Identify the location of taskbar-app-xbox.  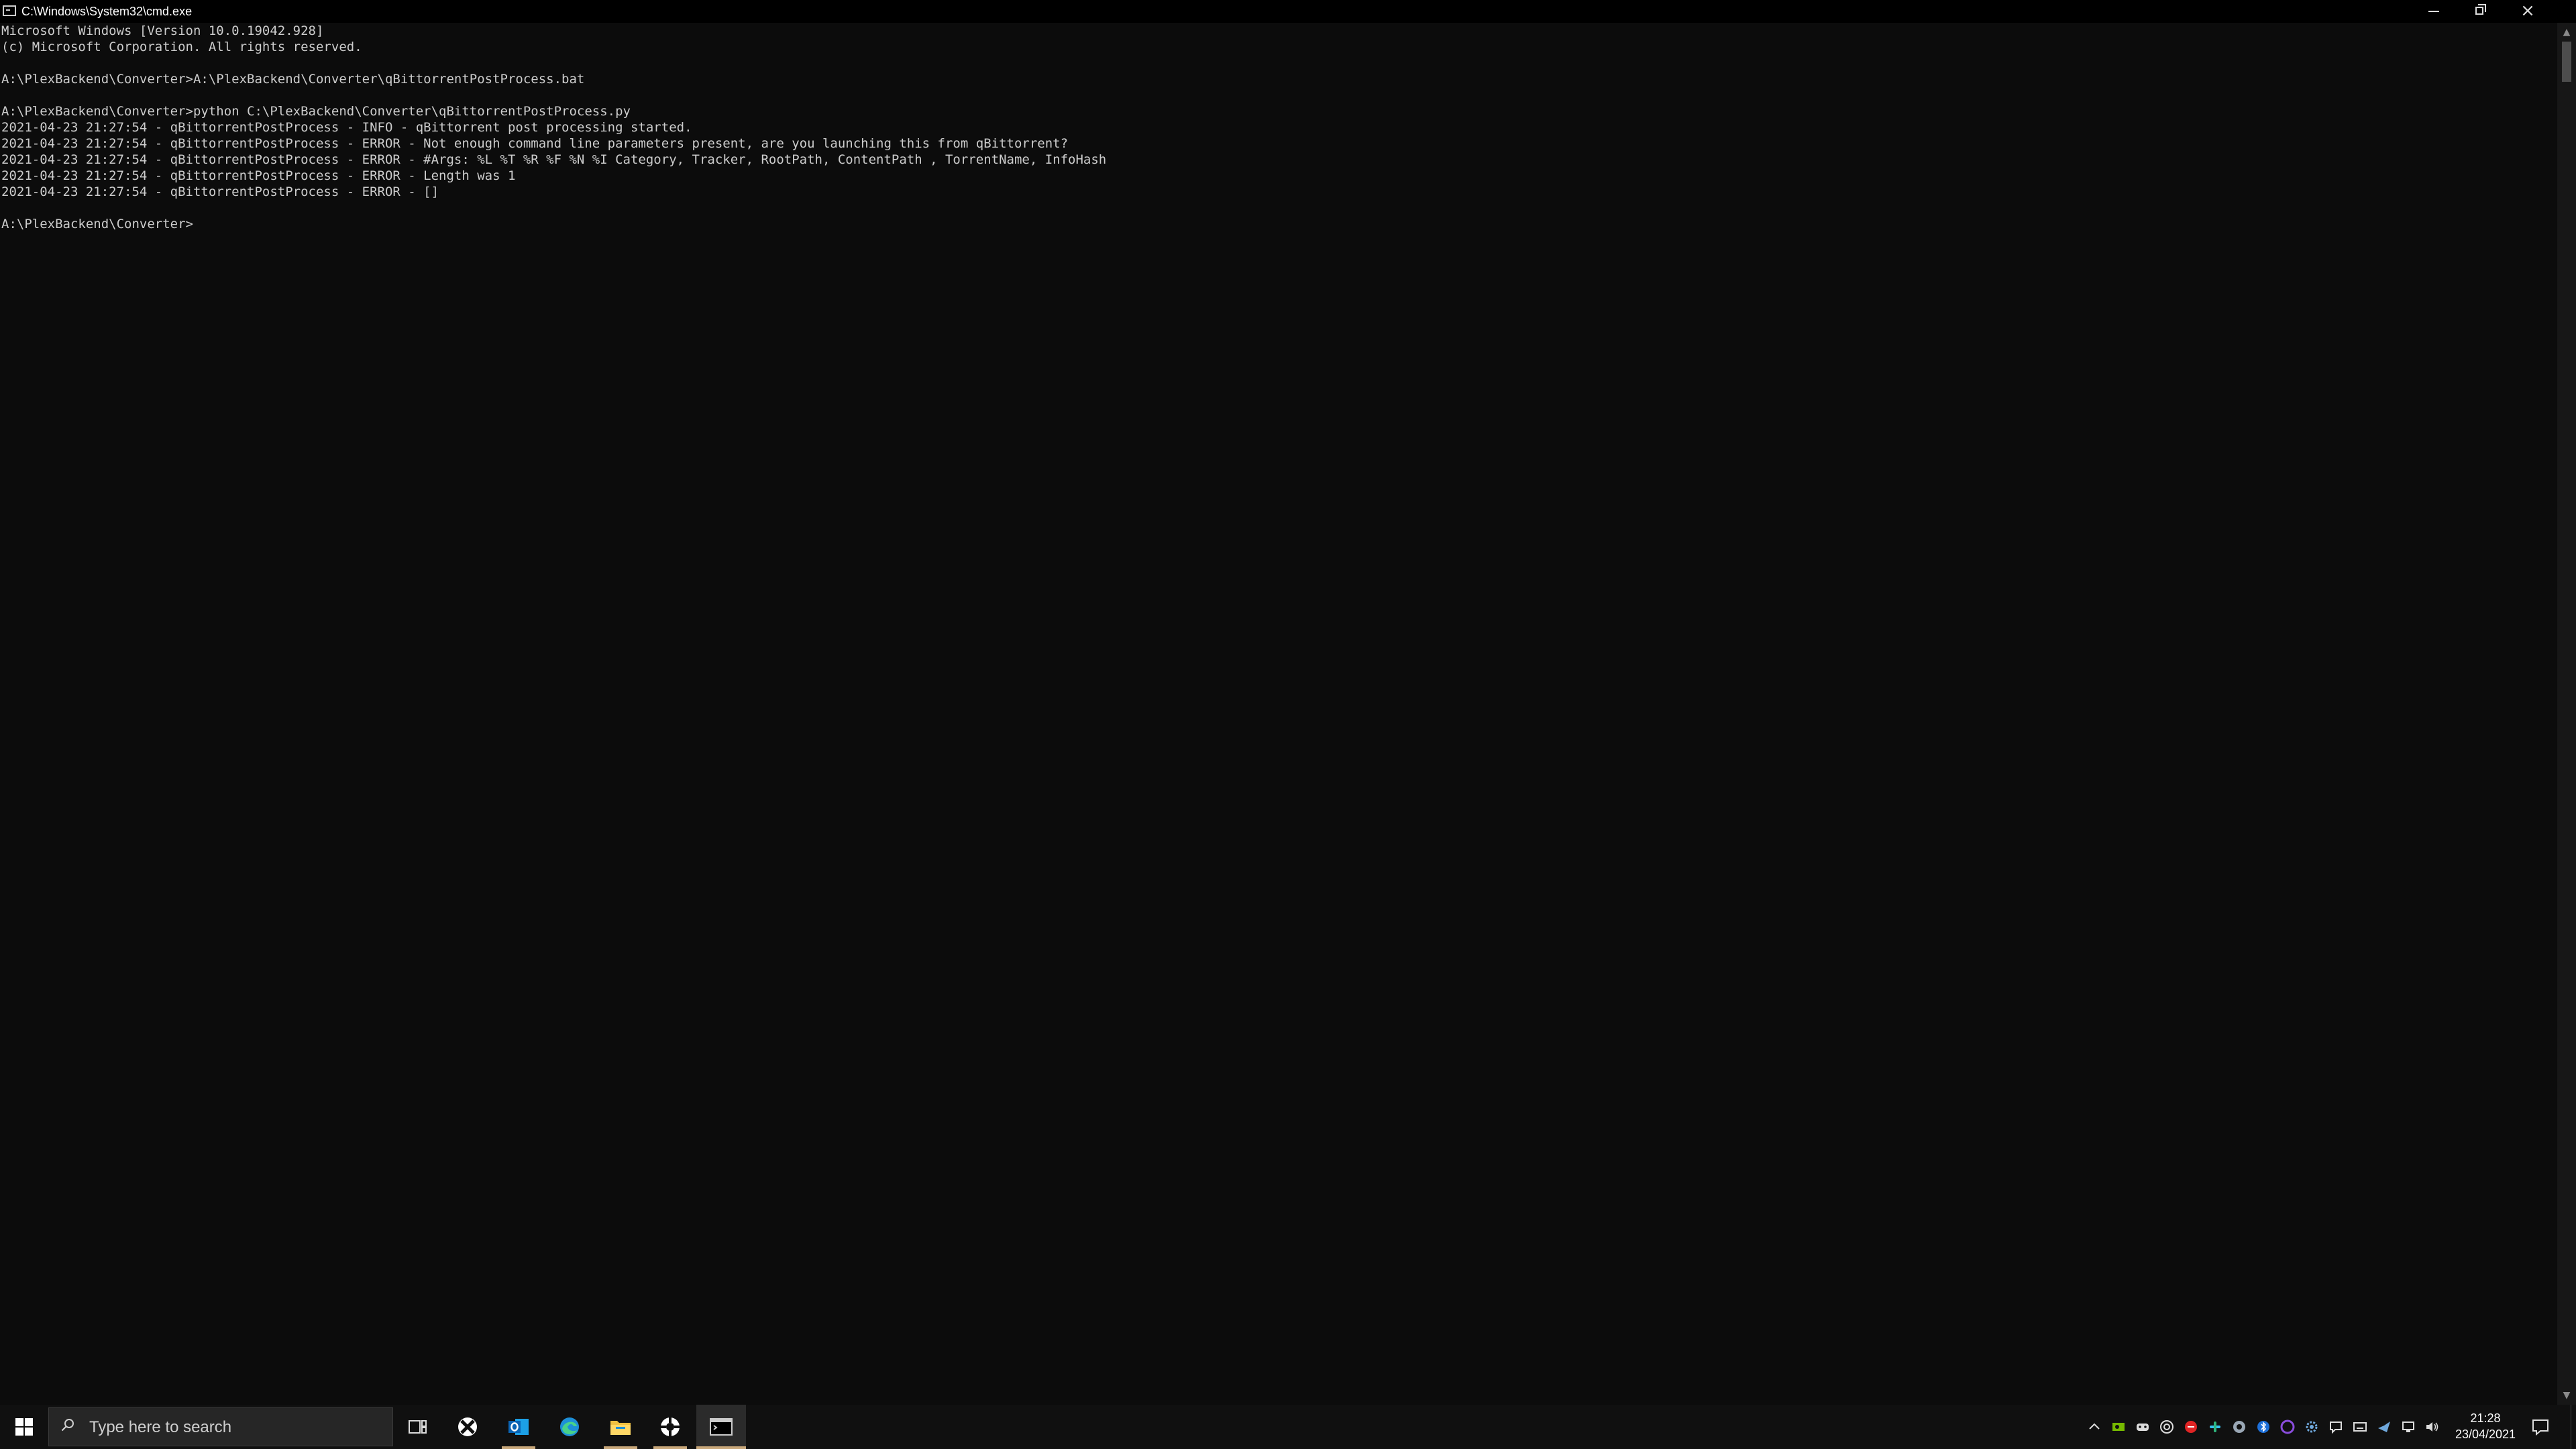
(467, 1427).